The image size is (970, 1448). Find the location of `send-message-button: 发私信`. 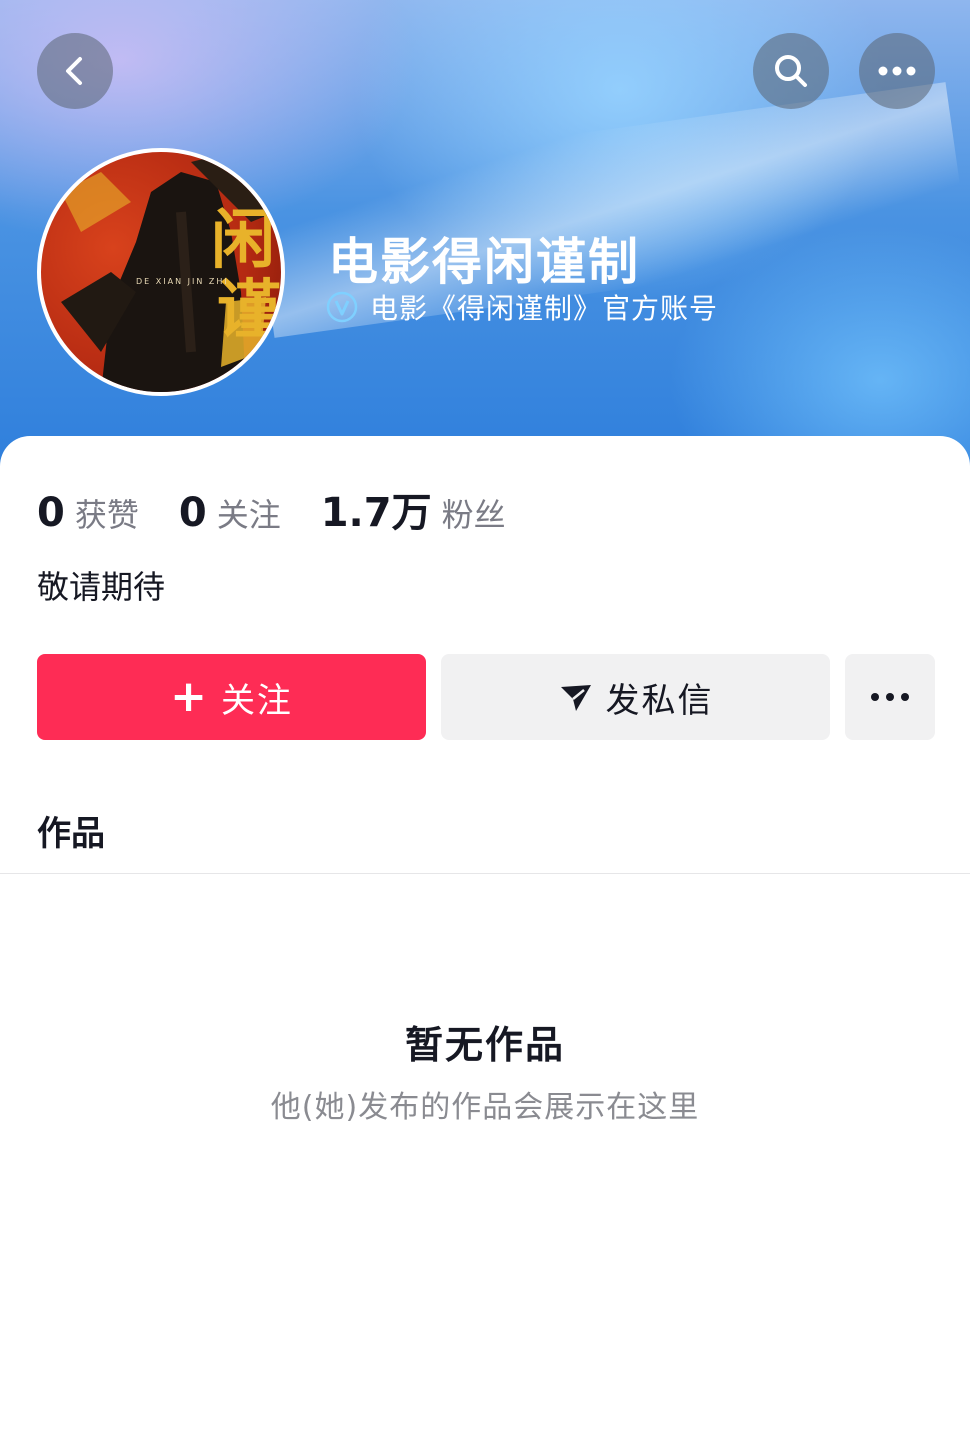

send-message-button: 发私信 is located at coordinates (635, 697).